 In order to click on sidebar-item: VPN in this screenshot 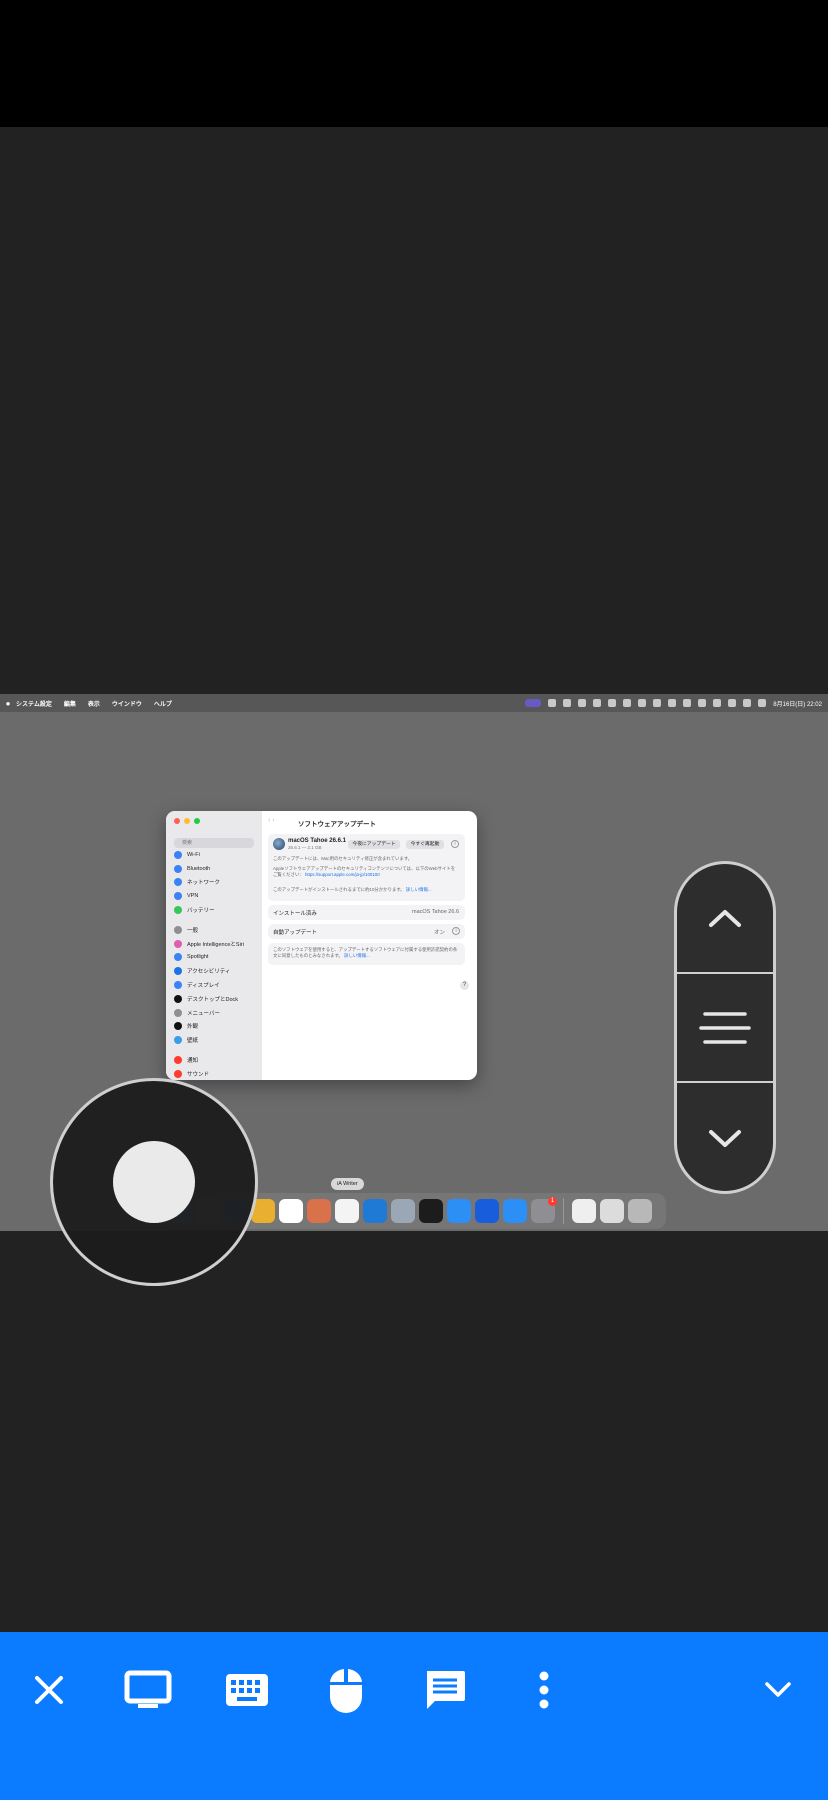, I will do `click(215, 896)`.